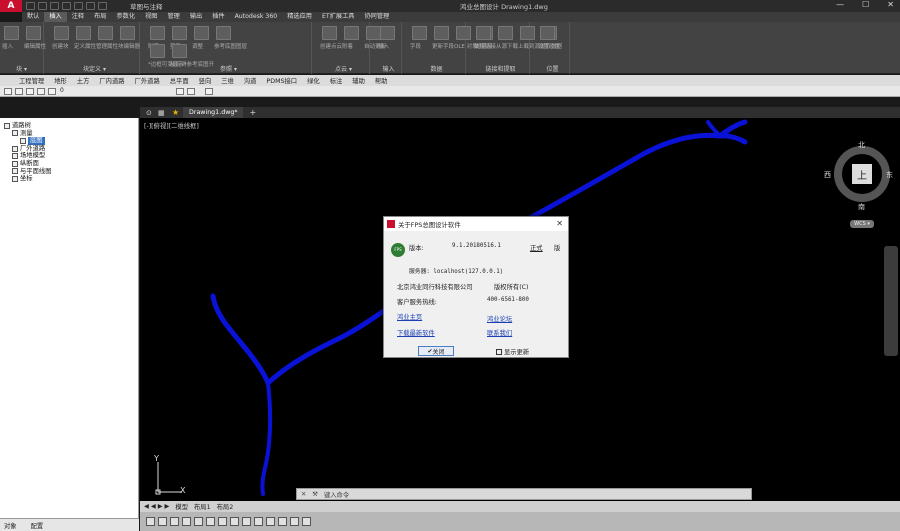 This screenshot has height=531, width=900. I want to click on sun-icon, so click(30, 91).